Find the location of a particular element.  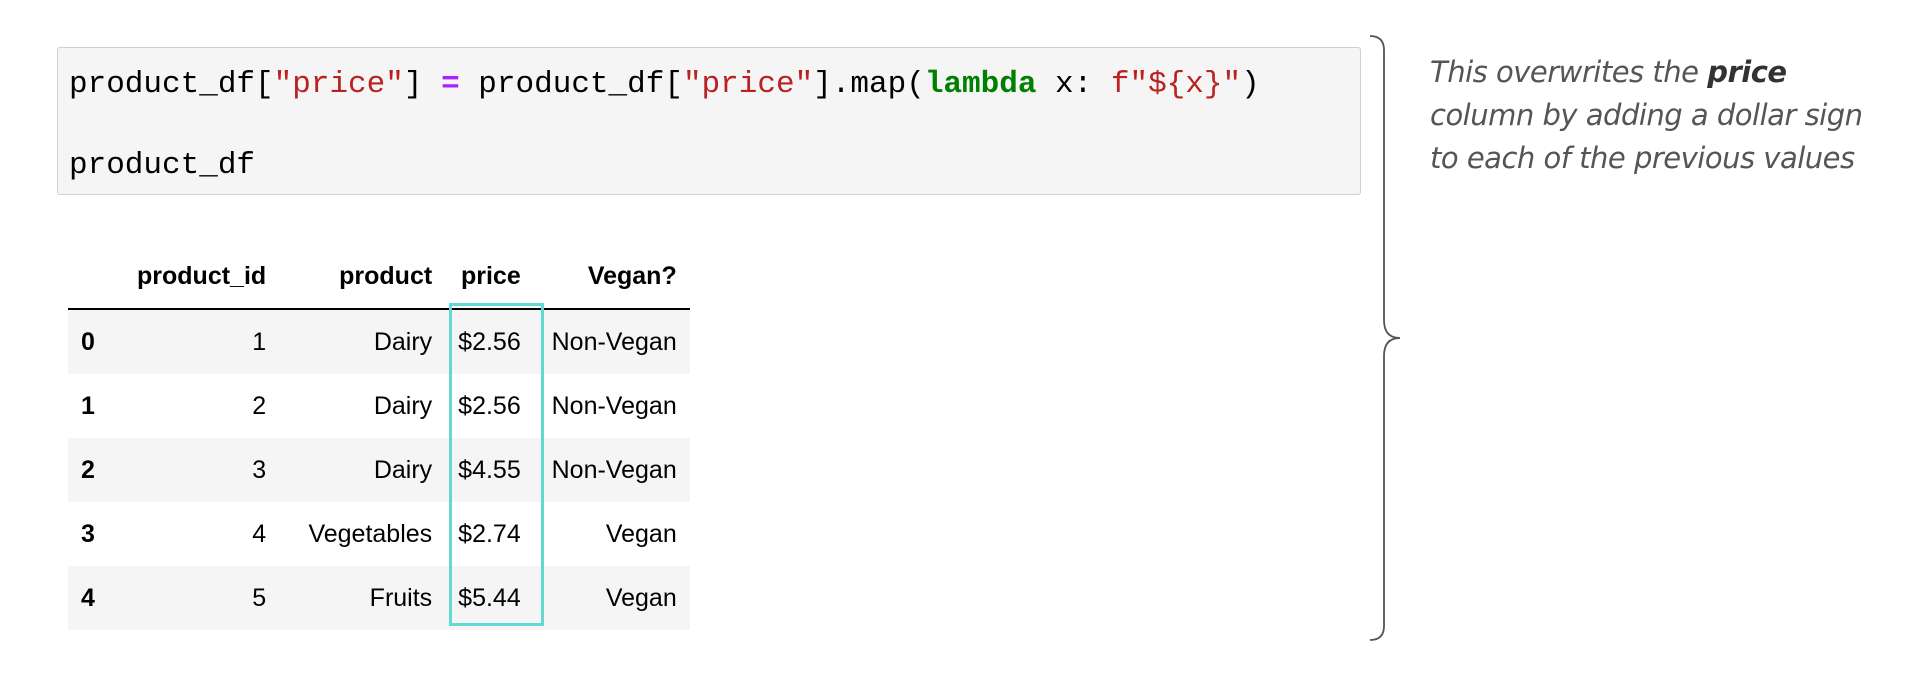

table-row: 0 1 Dairy $2.56 Non-Vegan is located at coordinates (379, 341).